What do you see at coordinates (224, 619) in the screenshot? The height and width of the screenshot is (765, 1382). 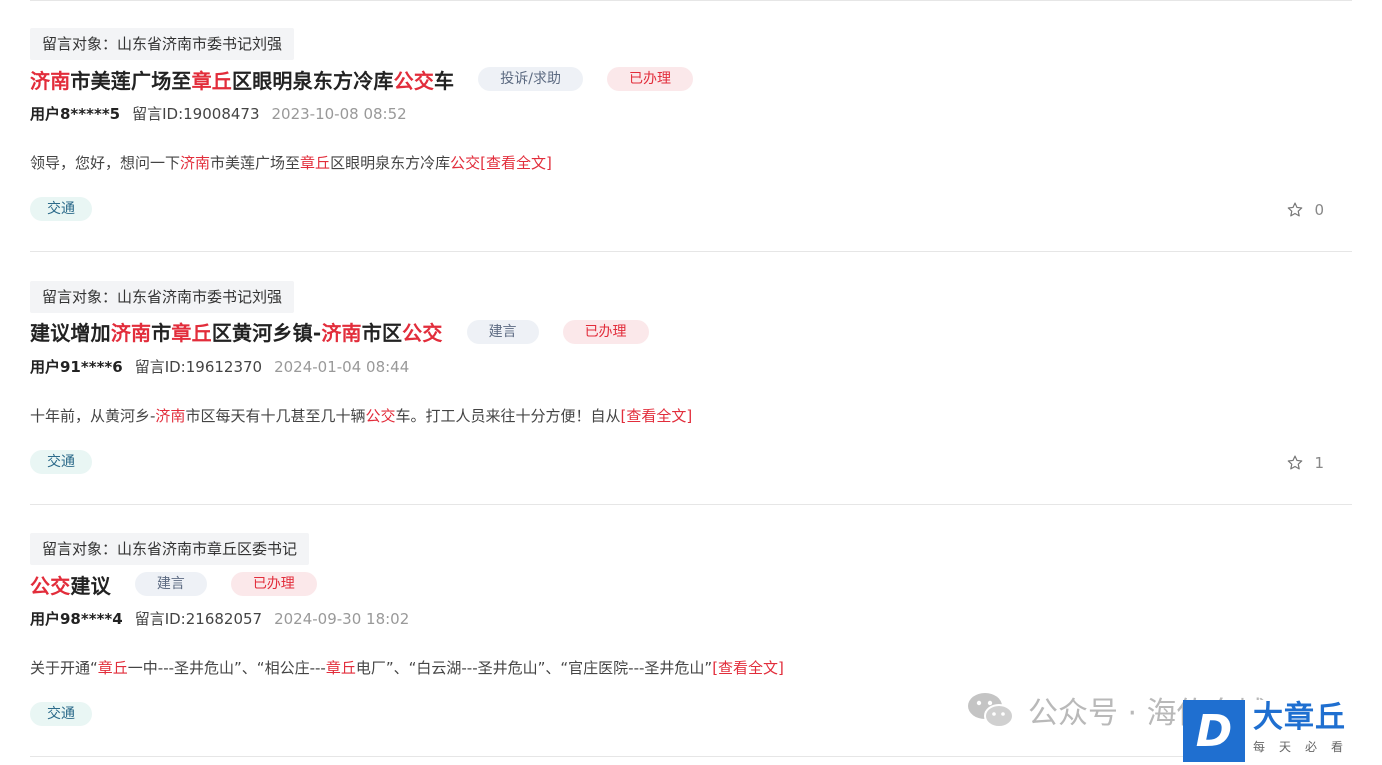 I see `id-value: 21682057` at bounding box center [224, 619].